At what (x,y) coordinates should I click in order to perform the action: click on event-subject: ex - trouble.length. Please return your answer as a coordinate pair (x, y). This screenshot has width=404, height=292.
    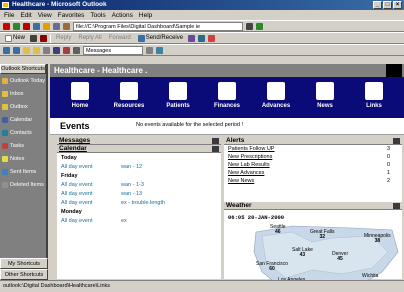
    Looking at the image, I should click on (143, 203).